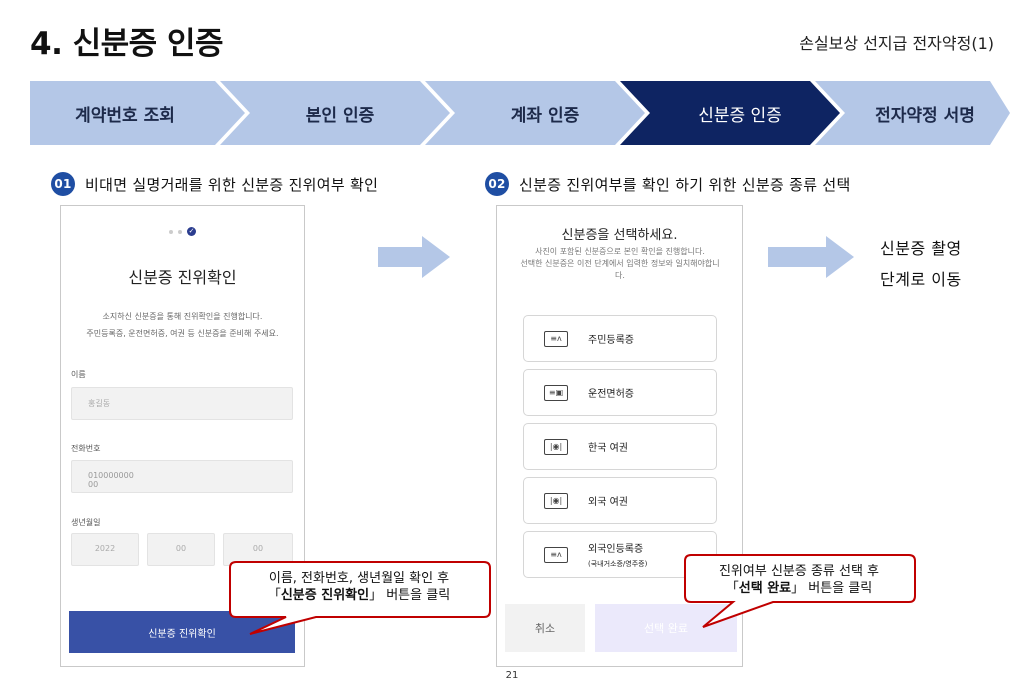 The image size is (1024, 692). I want to click on next-step-note-line1: 신분증 촬영, so click(921, 248).